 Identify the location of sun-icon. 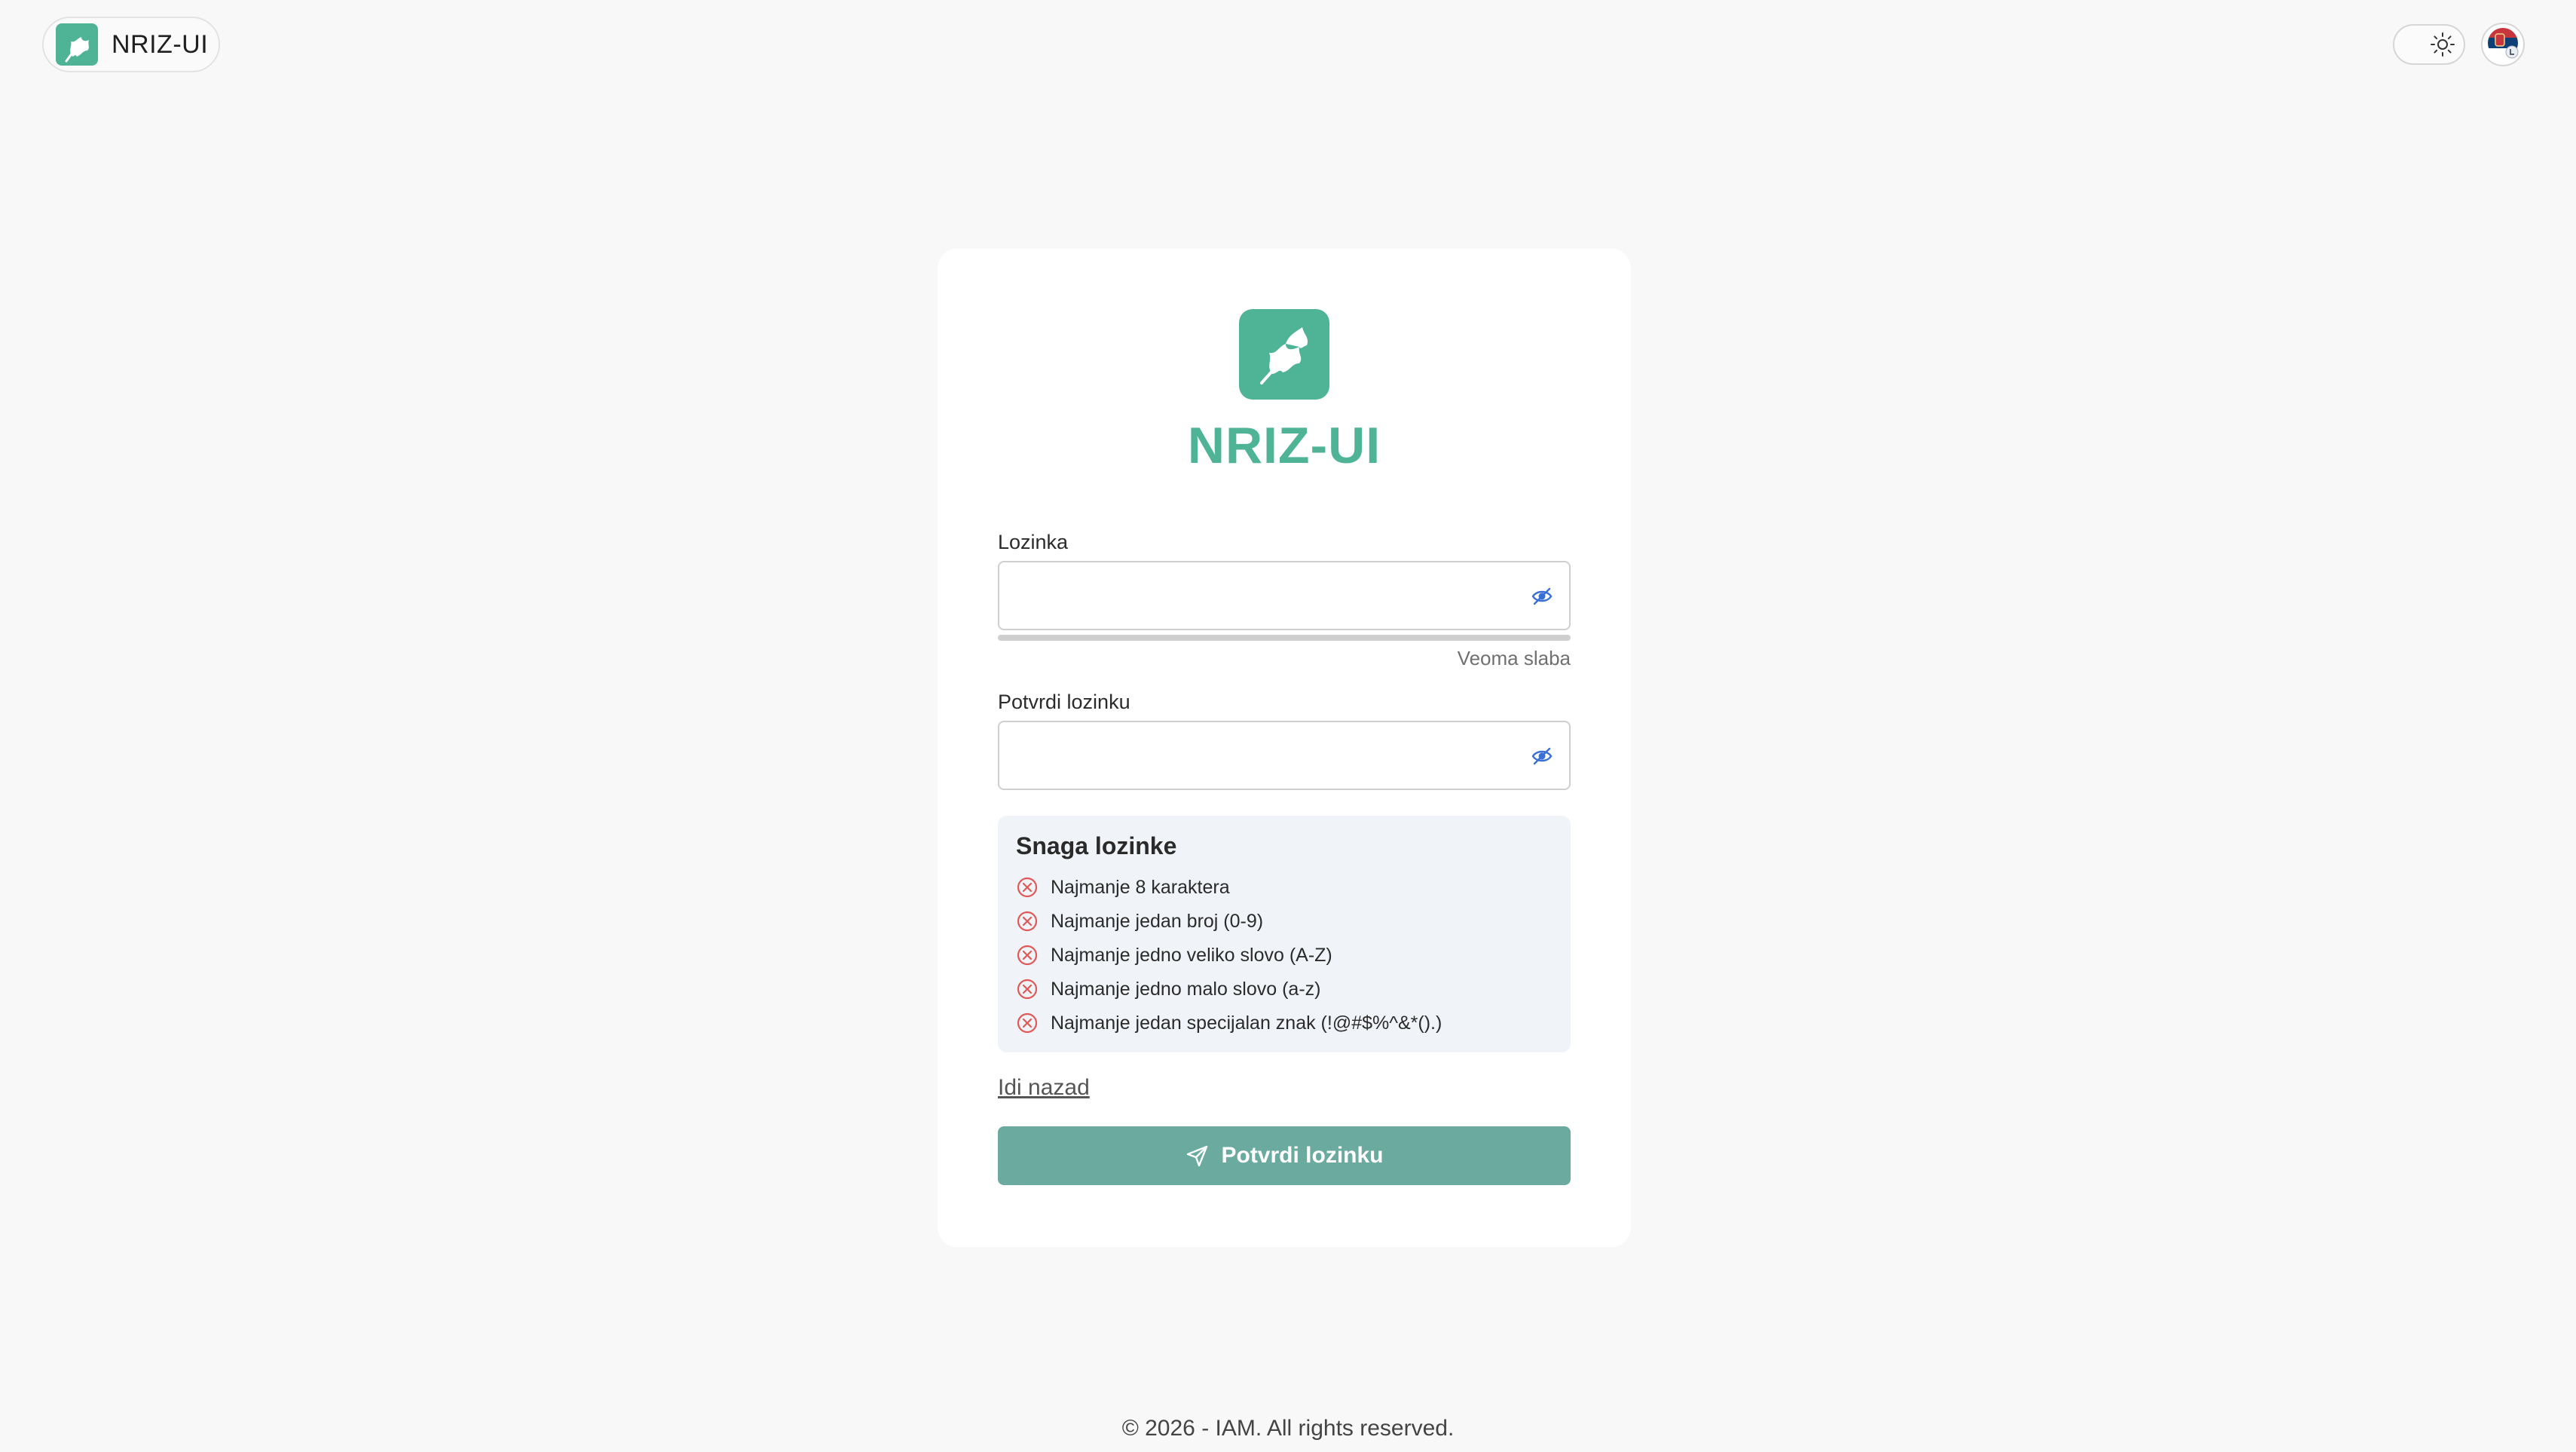
(2443, 44).